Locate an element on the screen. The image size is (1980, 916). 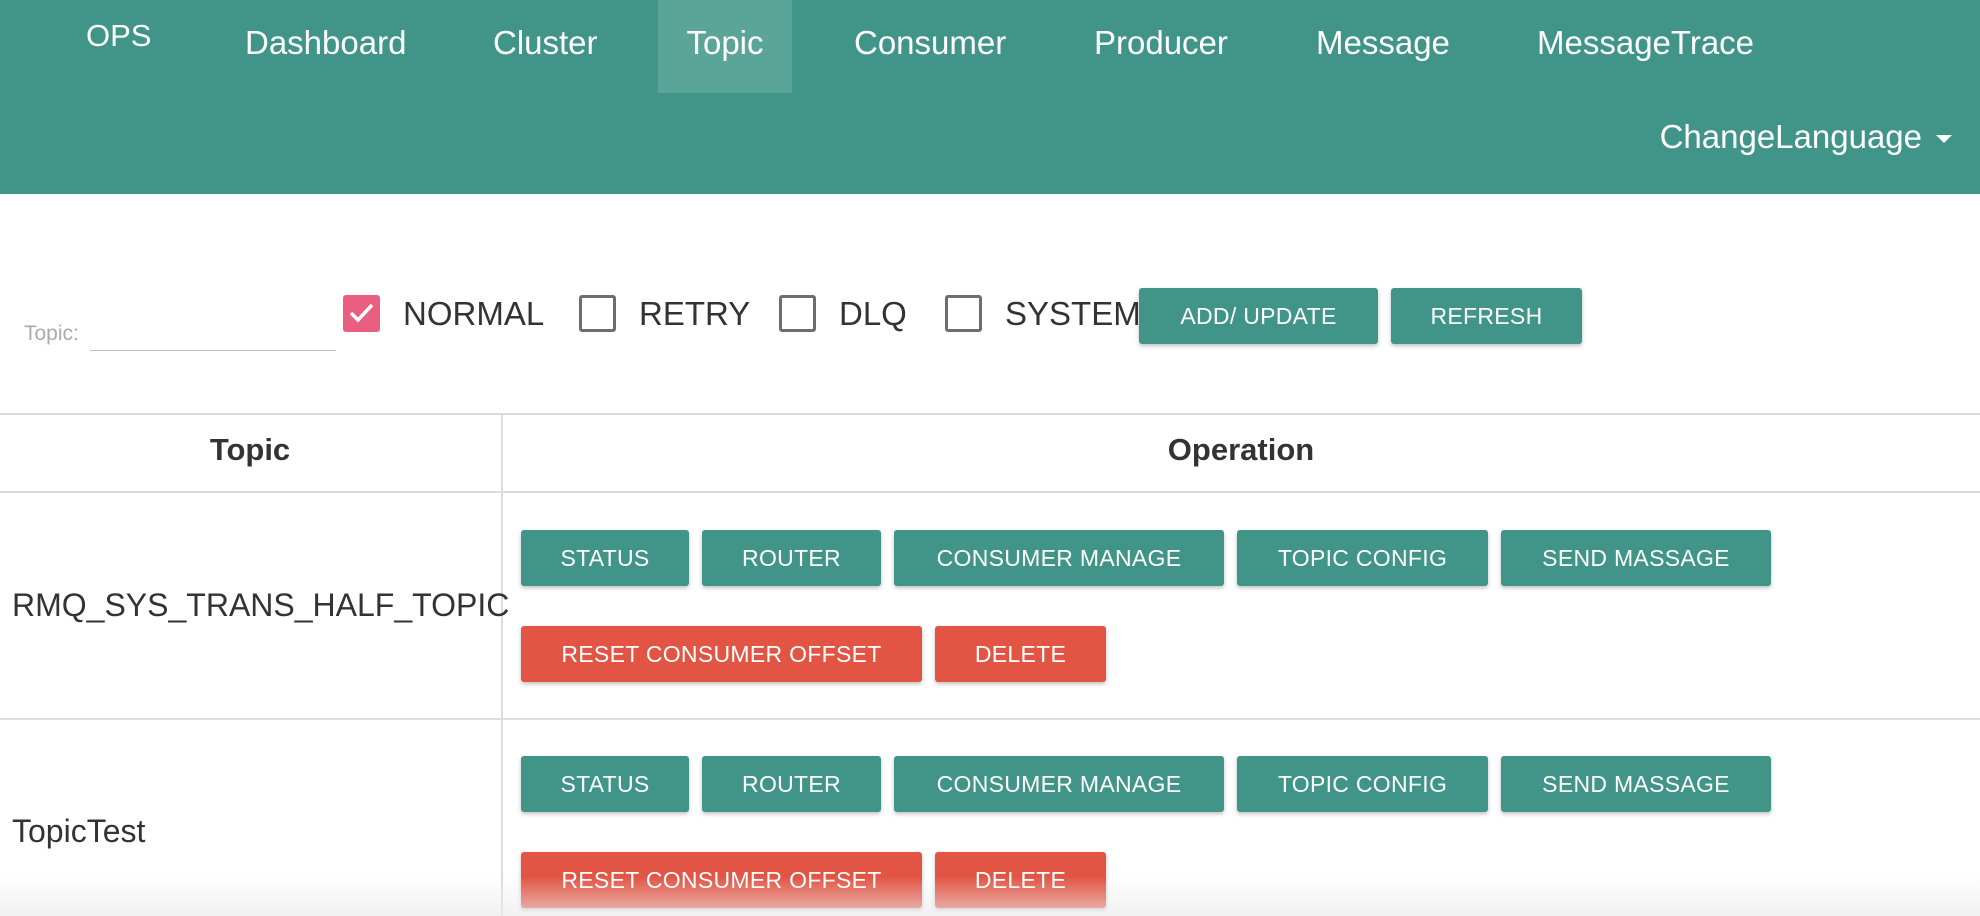
checkbox-normal: NORMAL is located at coordinates (444, 315).